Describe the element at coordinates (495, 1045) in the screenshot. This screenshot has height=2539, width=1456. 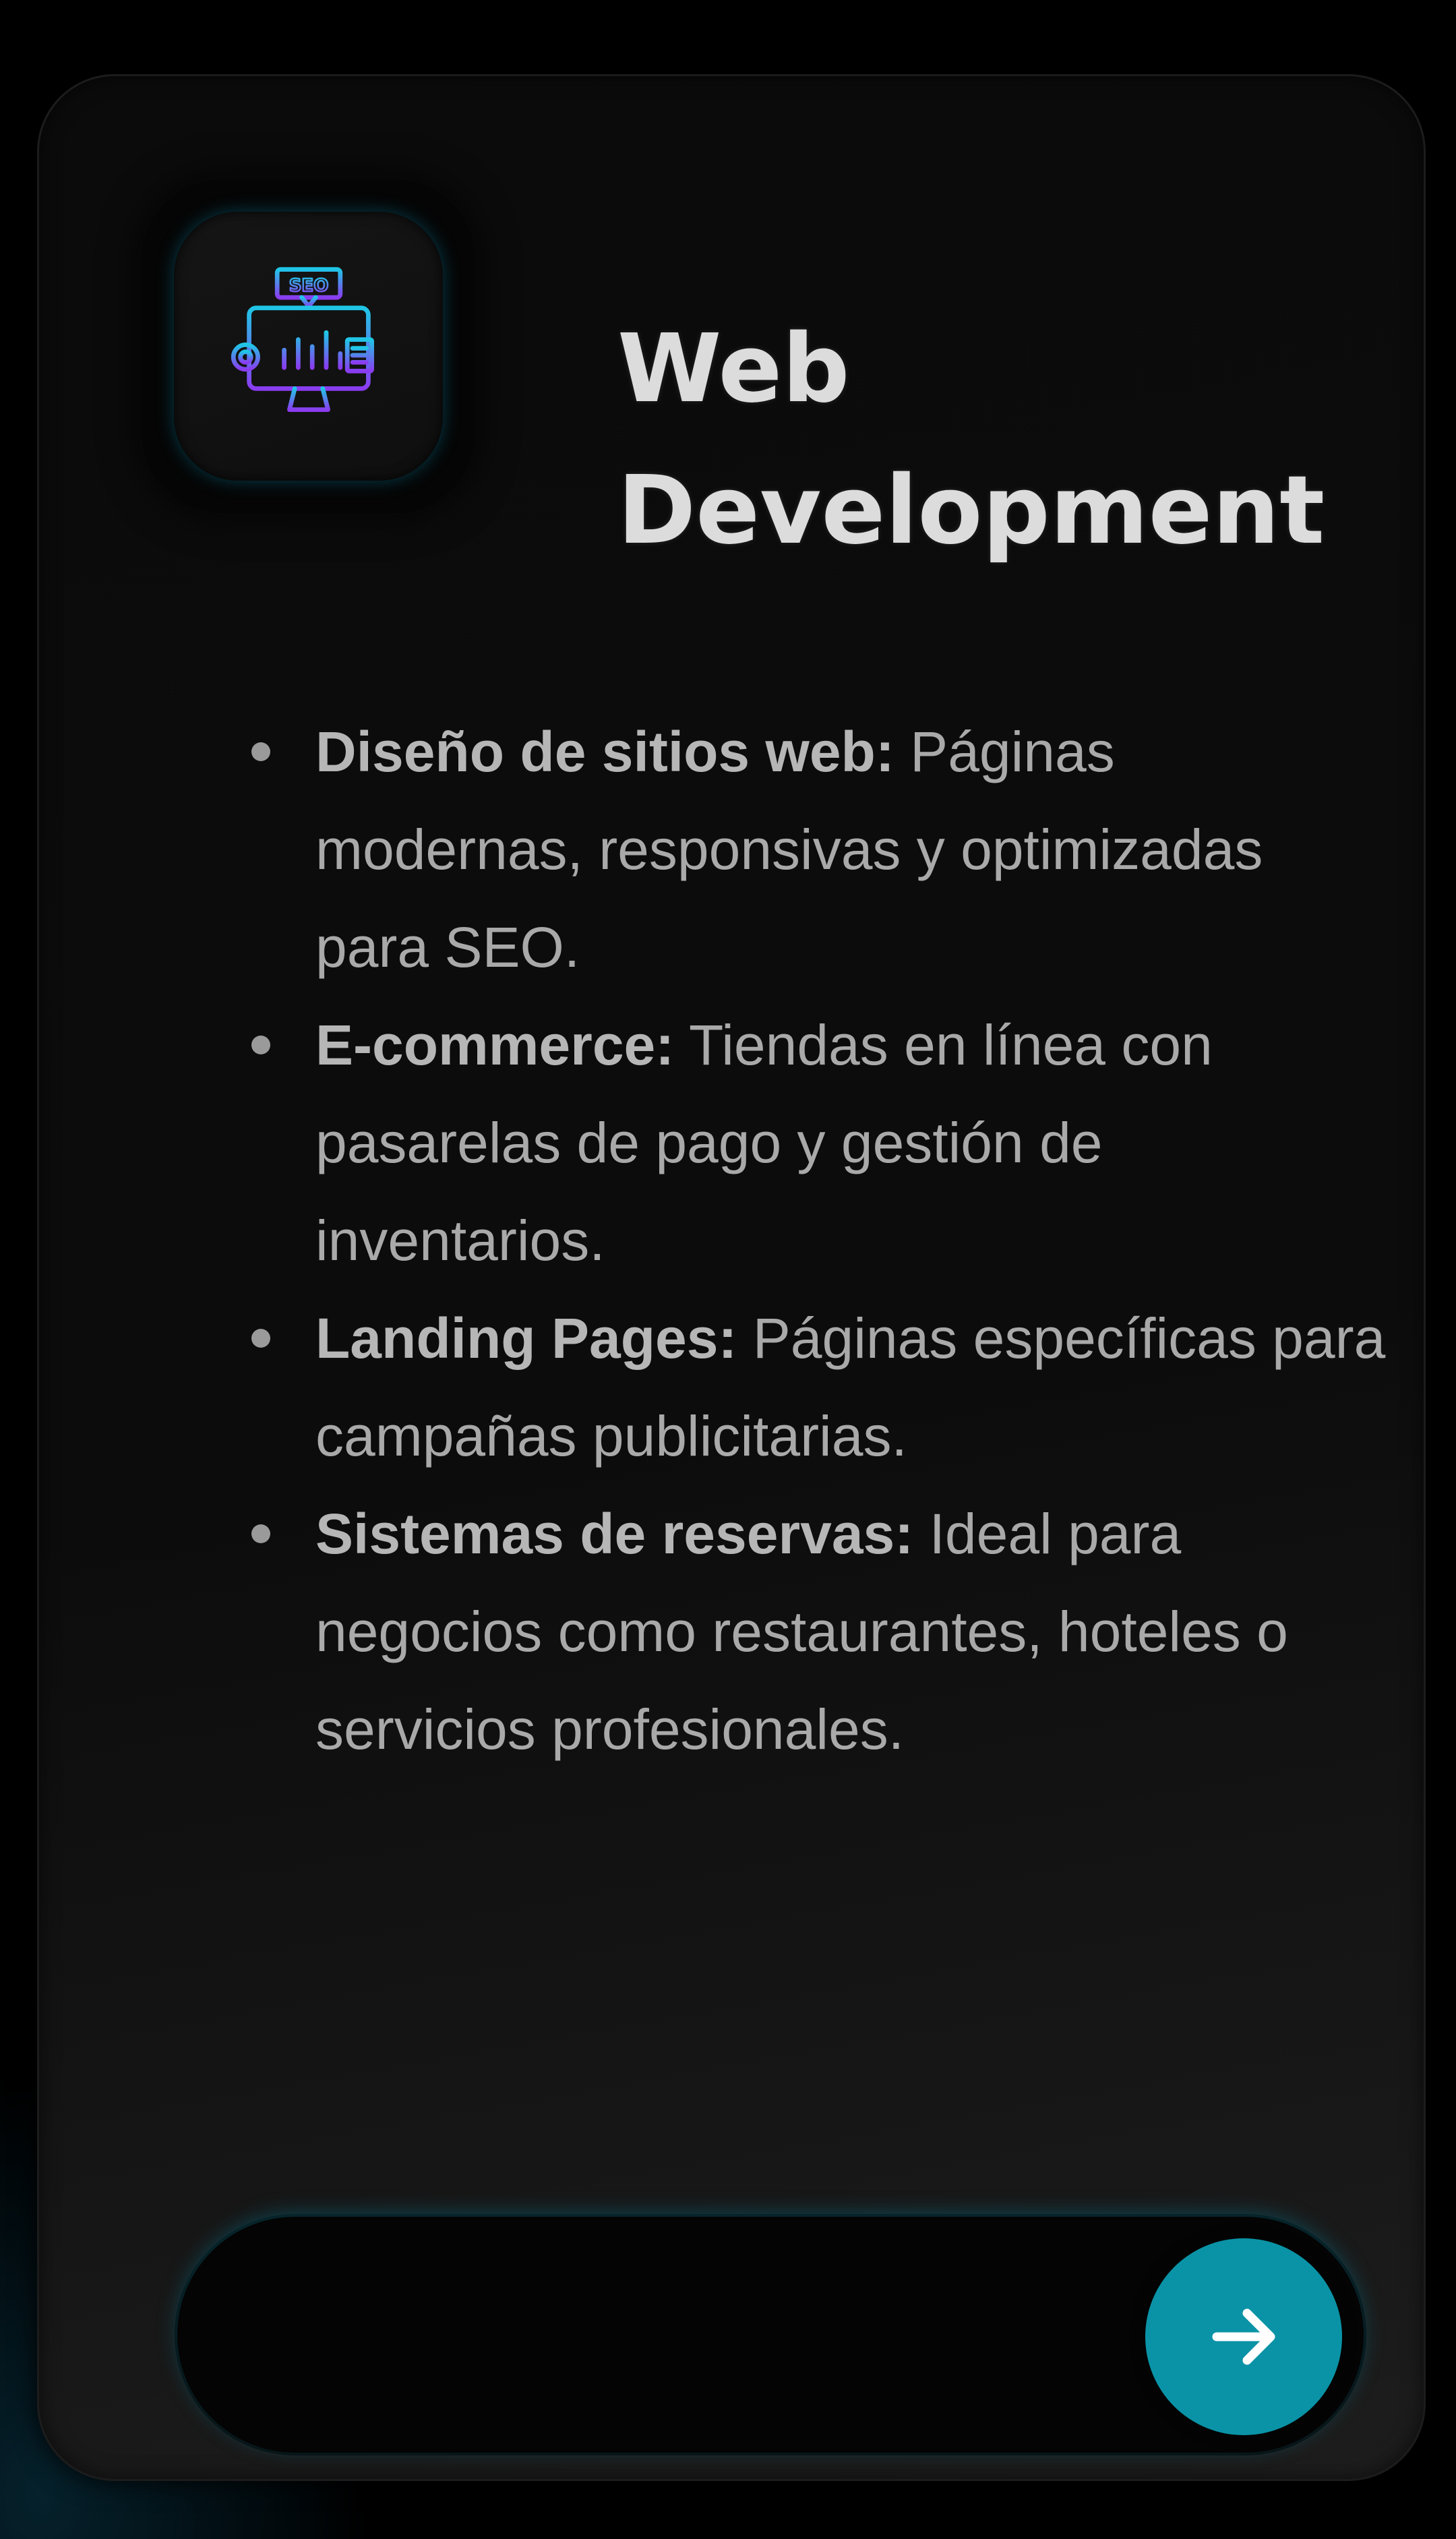
I see `feature-label: E-commerce:` at that location.